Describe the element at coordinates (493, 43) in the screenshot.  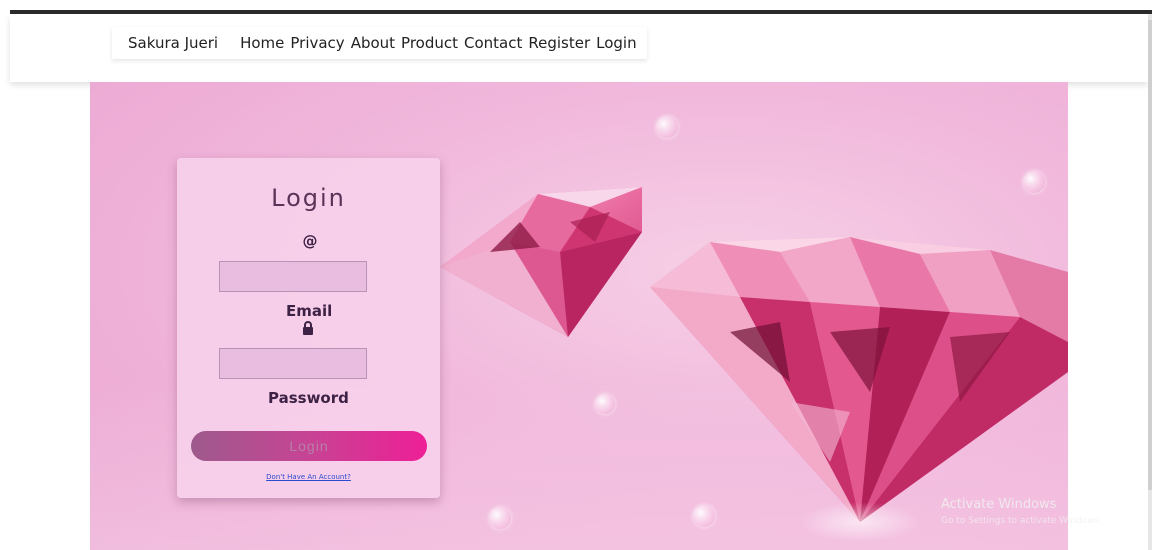
I see `nav-link-contact: Contact` at that location.